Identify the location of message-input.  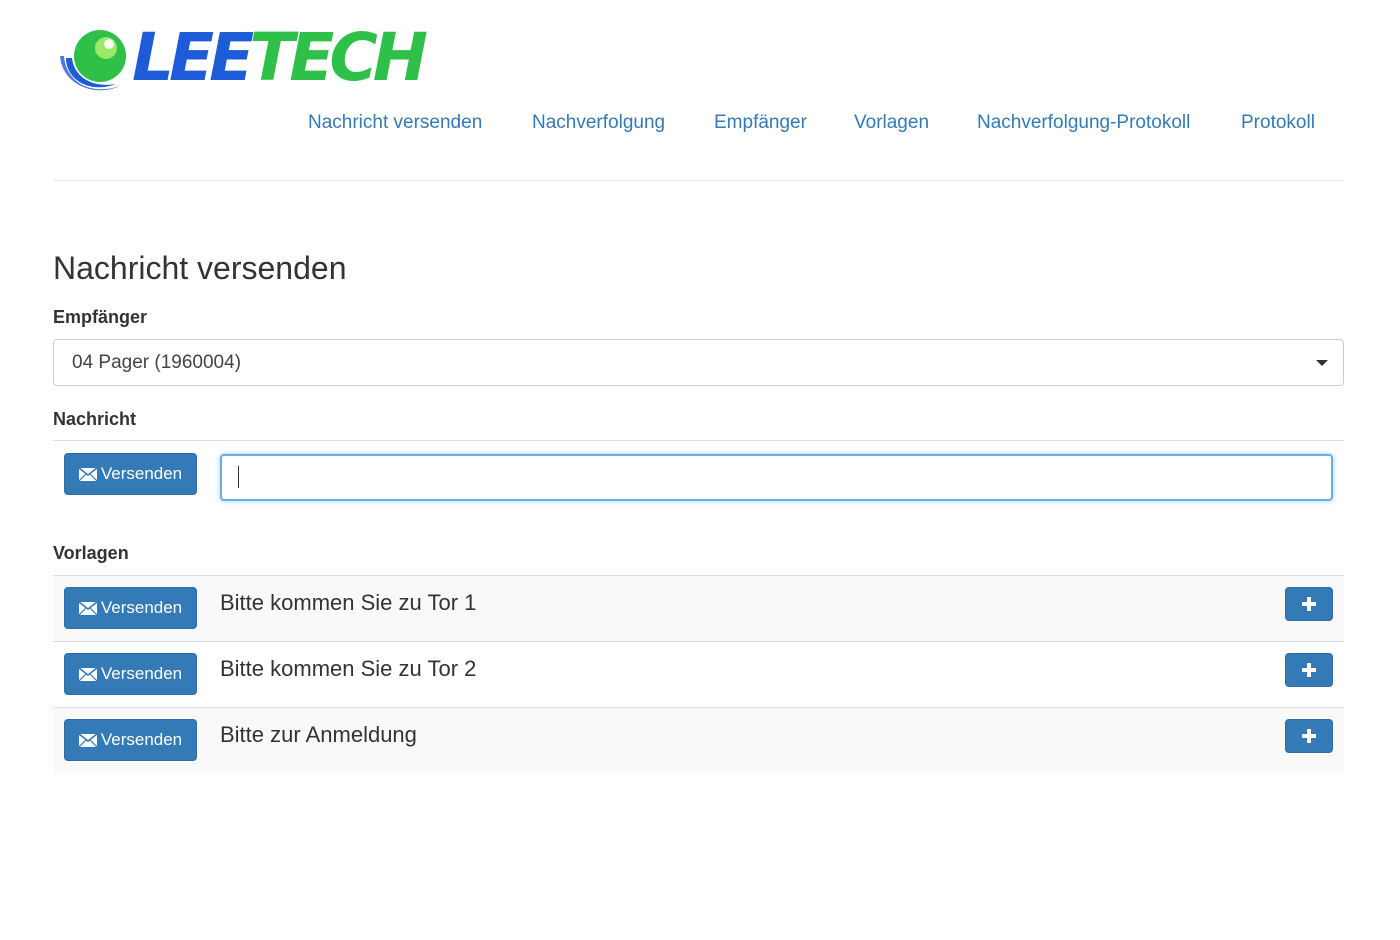
(776, 477).